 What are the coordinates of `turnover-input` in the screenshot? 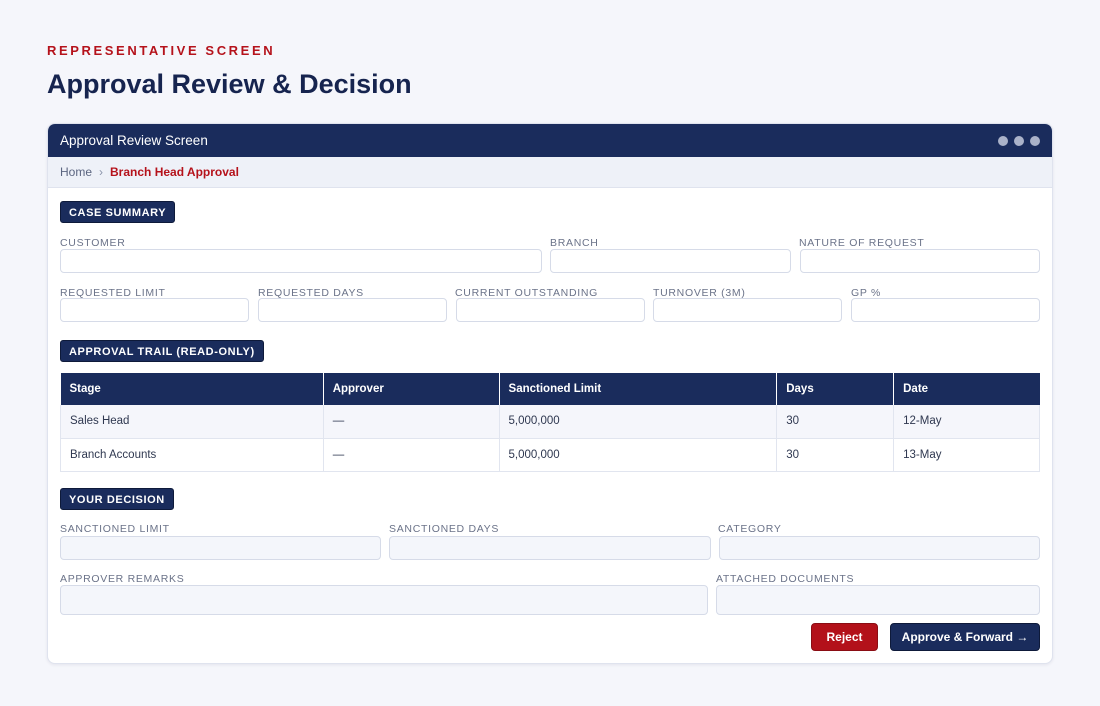 It's located at (747, 310).